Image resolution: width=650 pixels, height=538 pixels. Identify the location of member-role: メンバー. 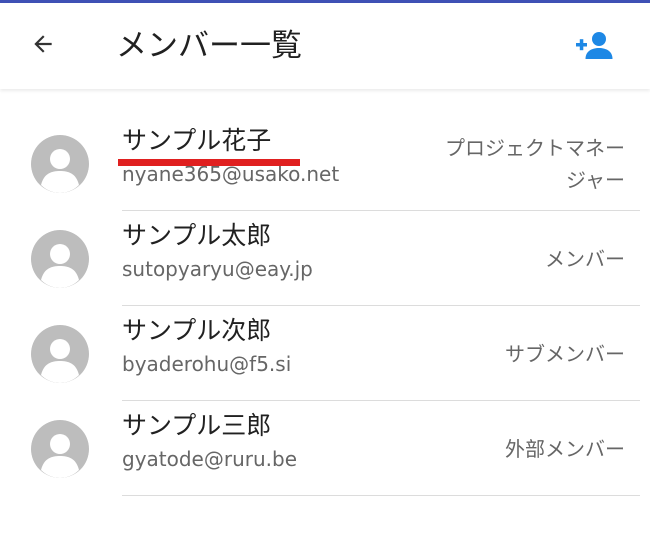
(535, 259).